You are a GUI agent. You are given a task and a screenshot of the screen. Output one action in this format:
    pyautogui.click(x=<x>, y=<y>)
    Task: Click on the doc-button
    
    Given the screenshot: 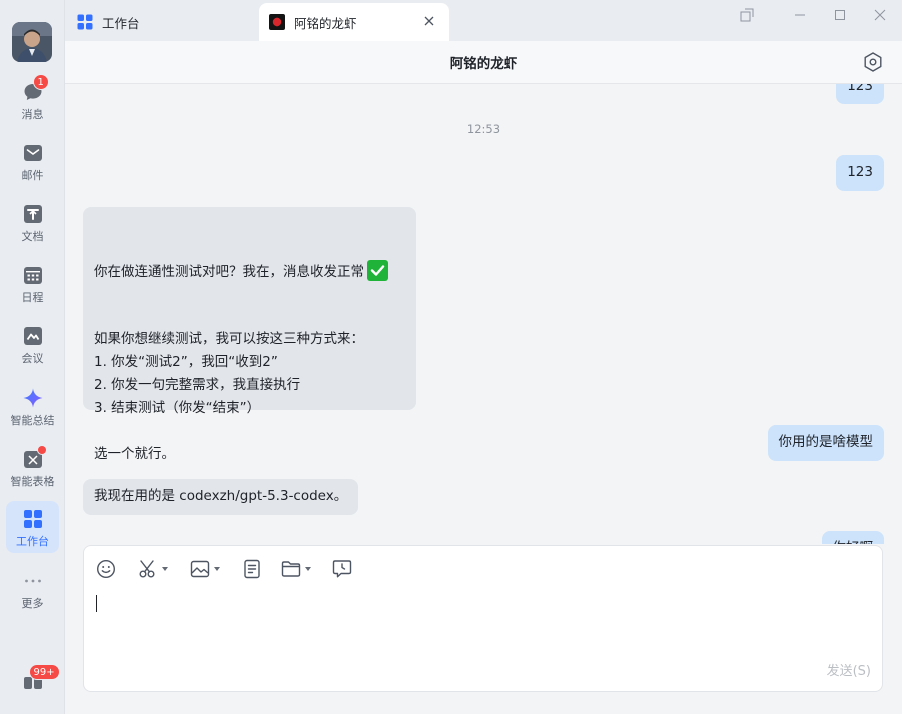 What is the action you would take?
    pyautogui.click(x=252, y=569)
    